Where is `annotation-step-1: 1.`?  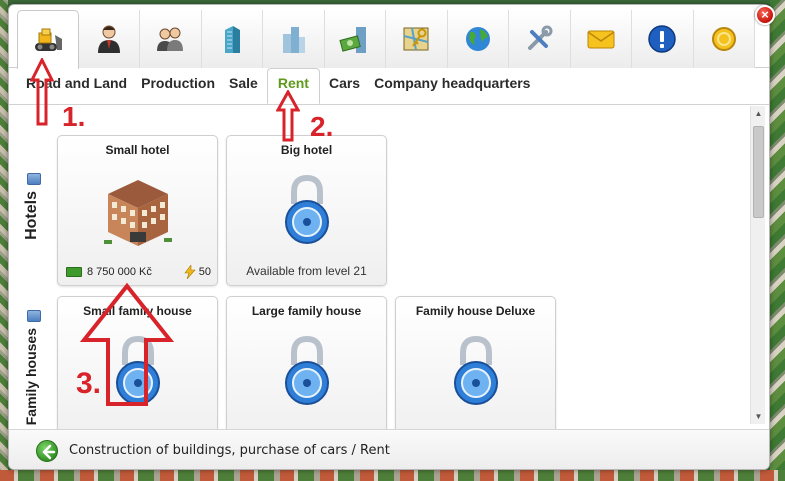
annotation-step-1: 1. is located at coordinates (74, 116).